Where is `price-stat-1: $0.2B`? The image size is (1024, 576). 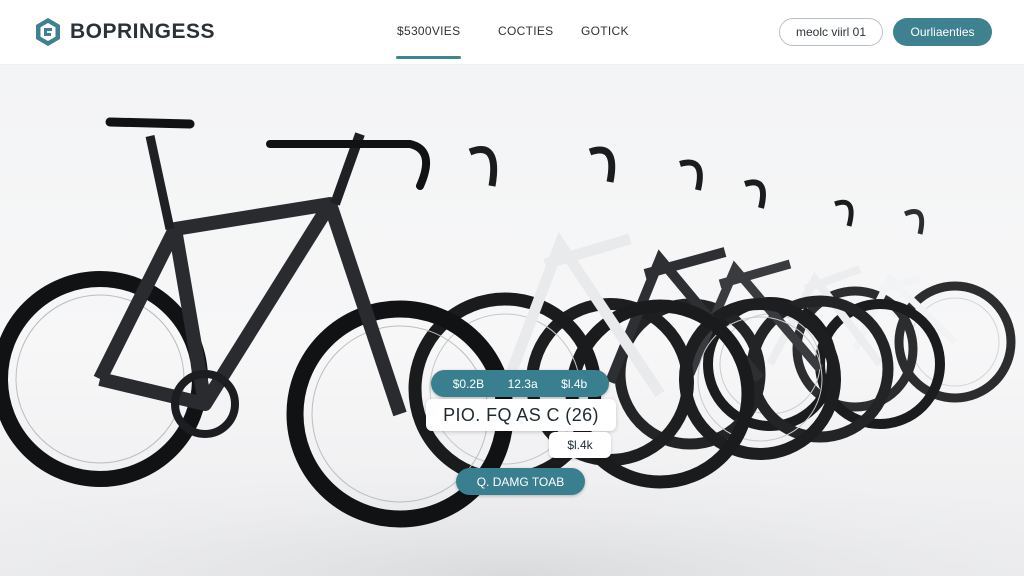 price-stat-1: $0.2B is located at coordinates (468, 383).